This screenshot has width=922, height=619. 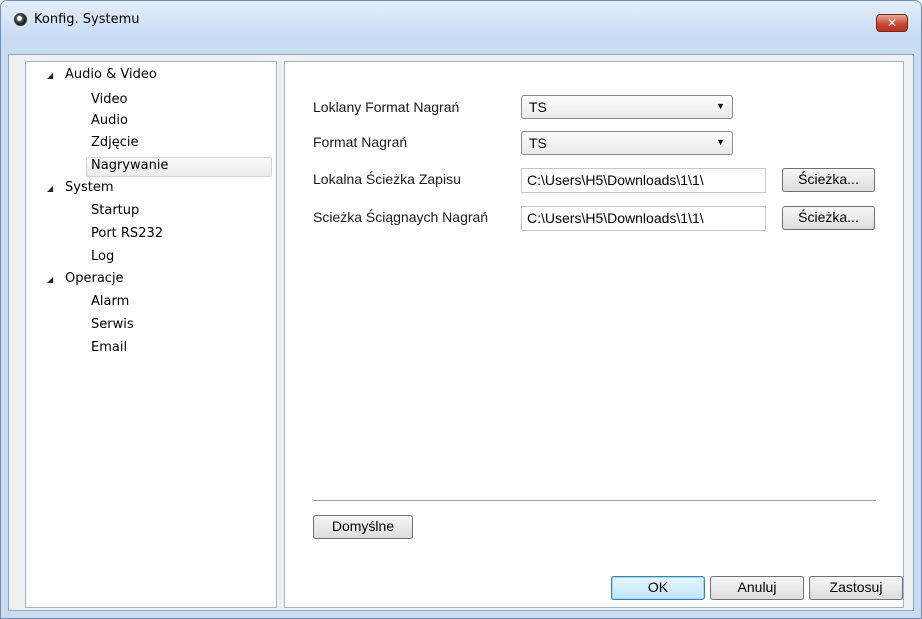 What do you see at coordinates (112, 325) in the screenshot?
I see `tree-item-serwis: Serwis` at bounding box center [112, 325].